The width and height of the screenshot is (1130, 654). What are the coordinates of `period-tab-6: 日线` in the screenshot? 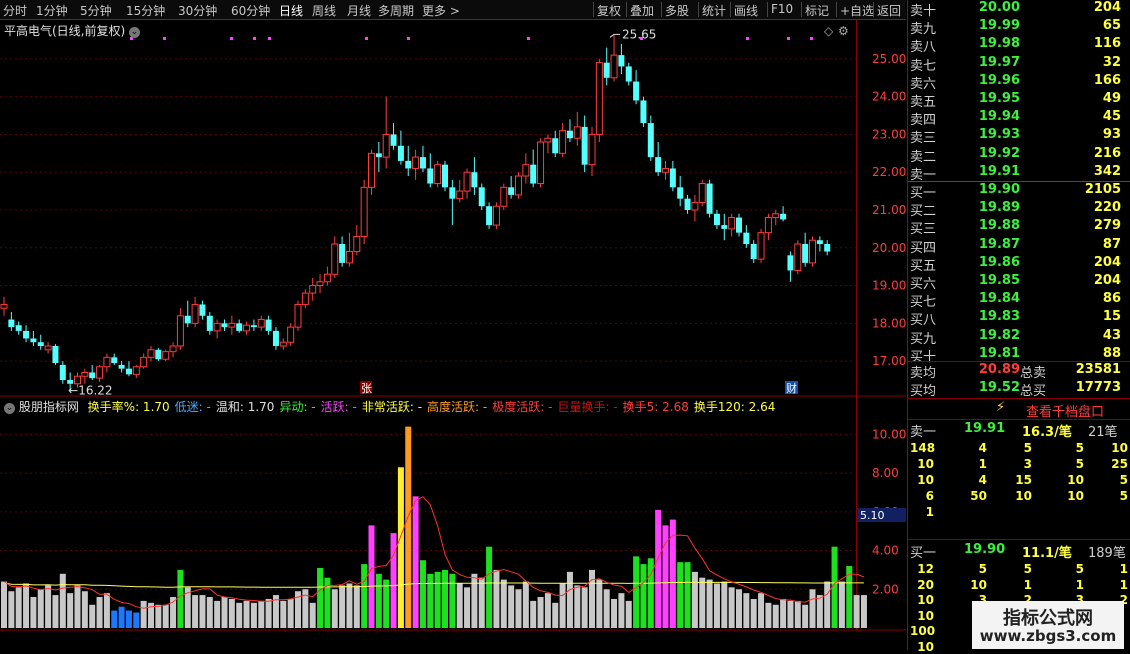 It's located at (291, 10).